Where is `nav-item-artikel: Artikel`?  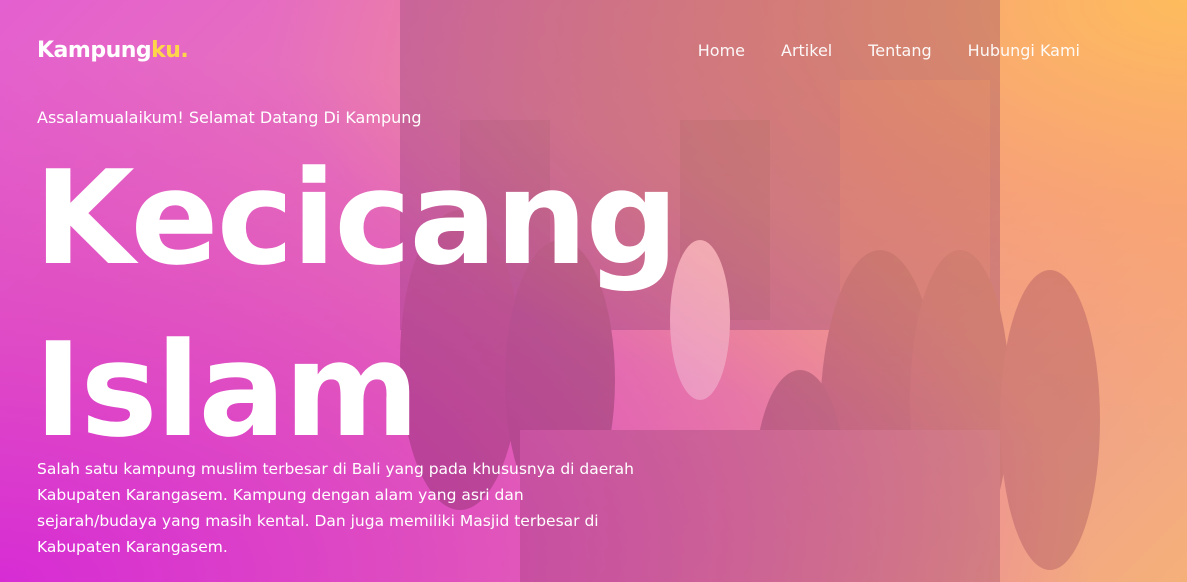 nav-item-artikel: Artikel is located at coordinates (806, 50).